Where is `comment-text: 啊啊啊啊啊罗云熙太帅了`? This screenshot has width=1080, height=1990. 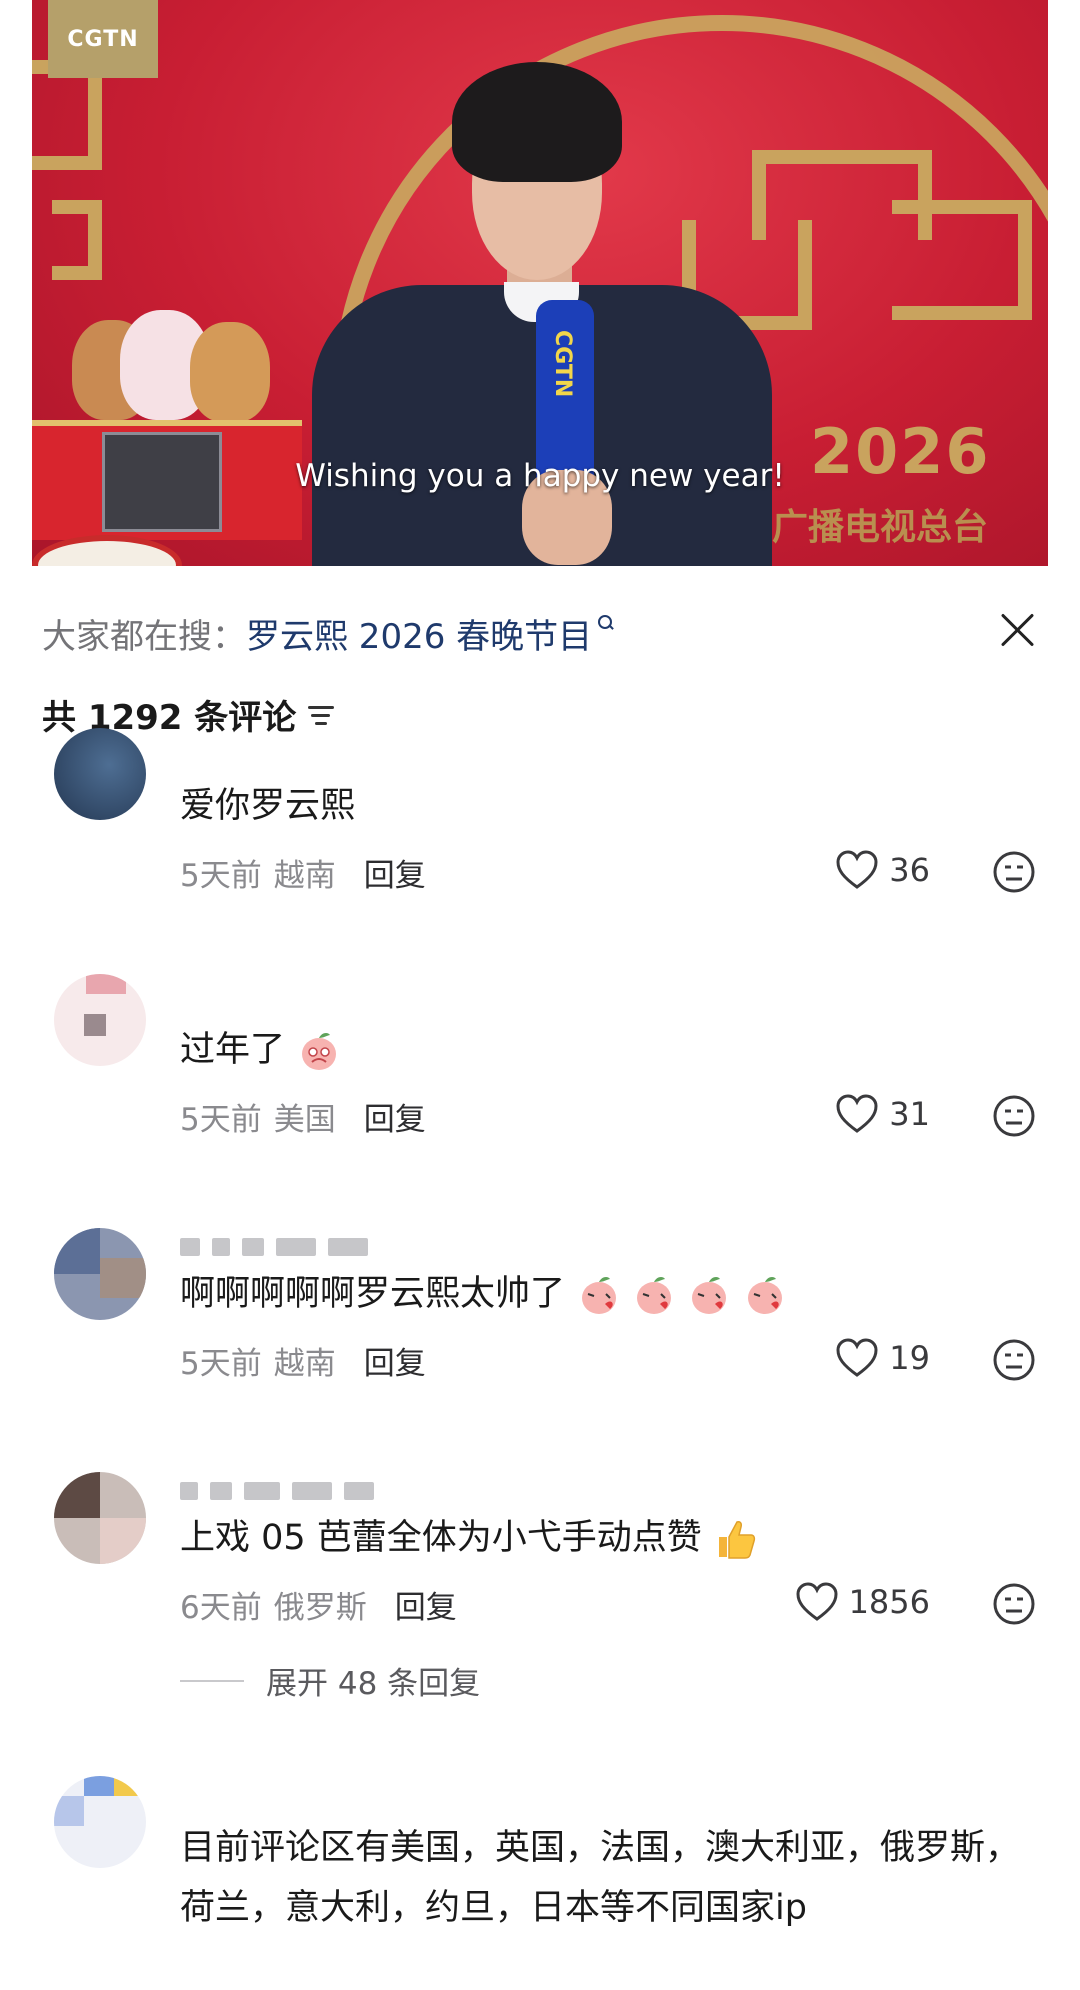 comment-text: 啊啊啊啊啊罗云熙太帅了 is located at coordinates (610, 1294).